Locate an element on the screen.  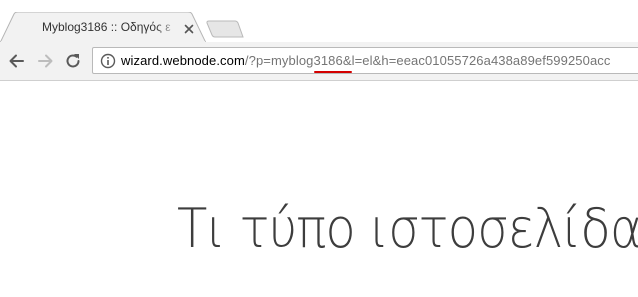
new-tab-icon is located at coordinates (225, 29).